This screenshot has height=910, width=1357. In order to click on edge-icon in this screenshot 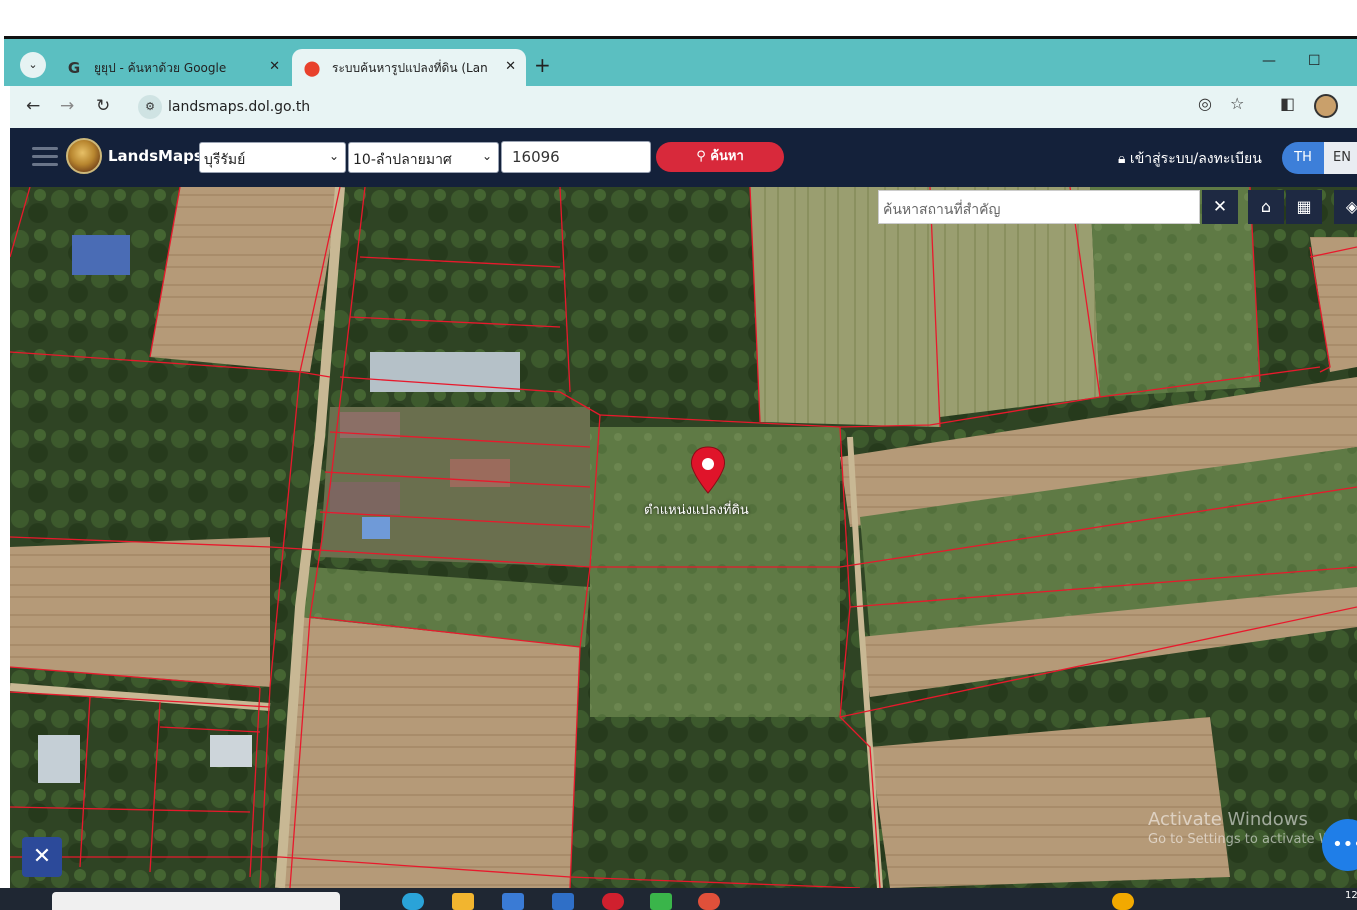, I will do `click(413, 901)`.